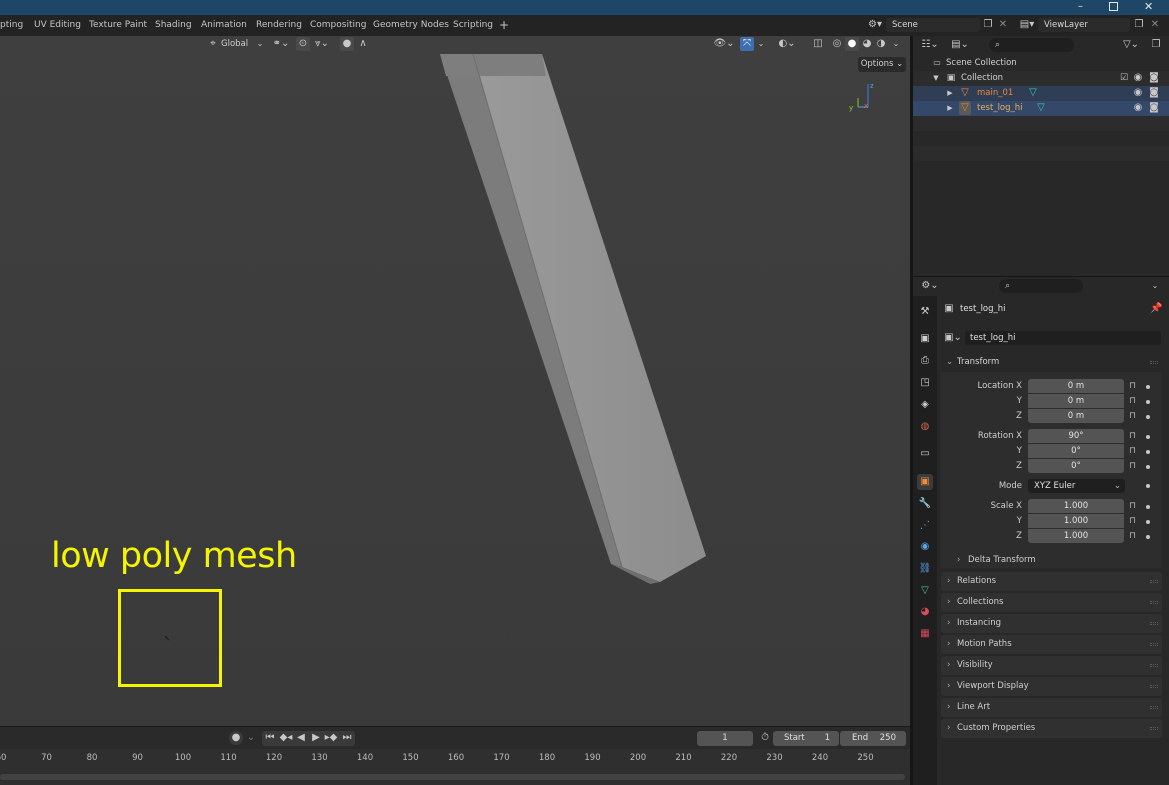 The width and height of the screenshot is (1169, 785). Describe the element at coordinates (1131, 45) in the screenshot. I see `filter-icon: ▽⌄` at that location.